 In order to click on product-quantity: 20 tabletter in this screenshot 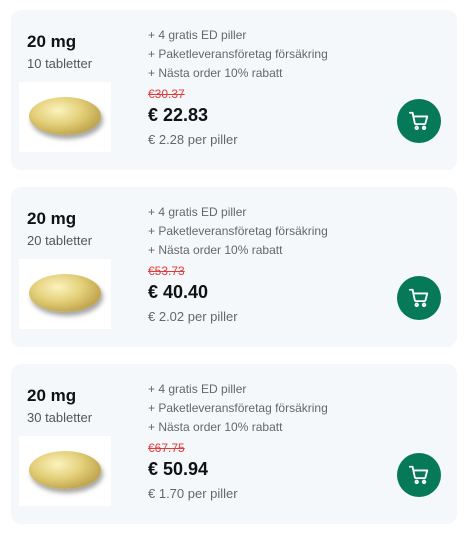, I will do `click(60, 240)`.